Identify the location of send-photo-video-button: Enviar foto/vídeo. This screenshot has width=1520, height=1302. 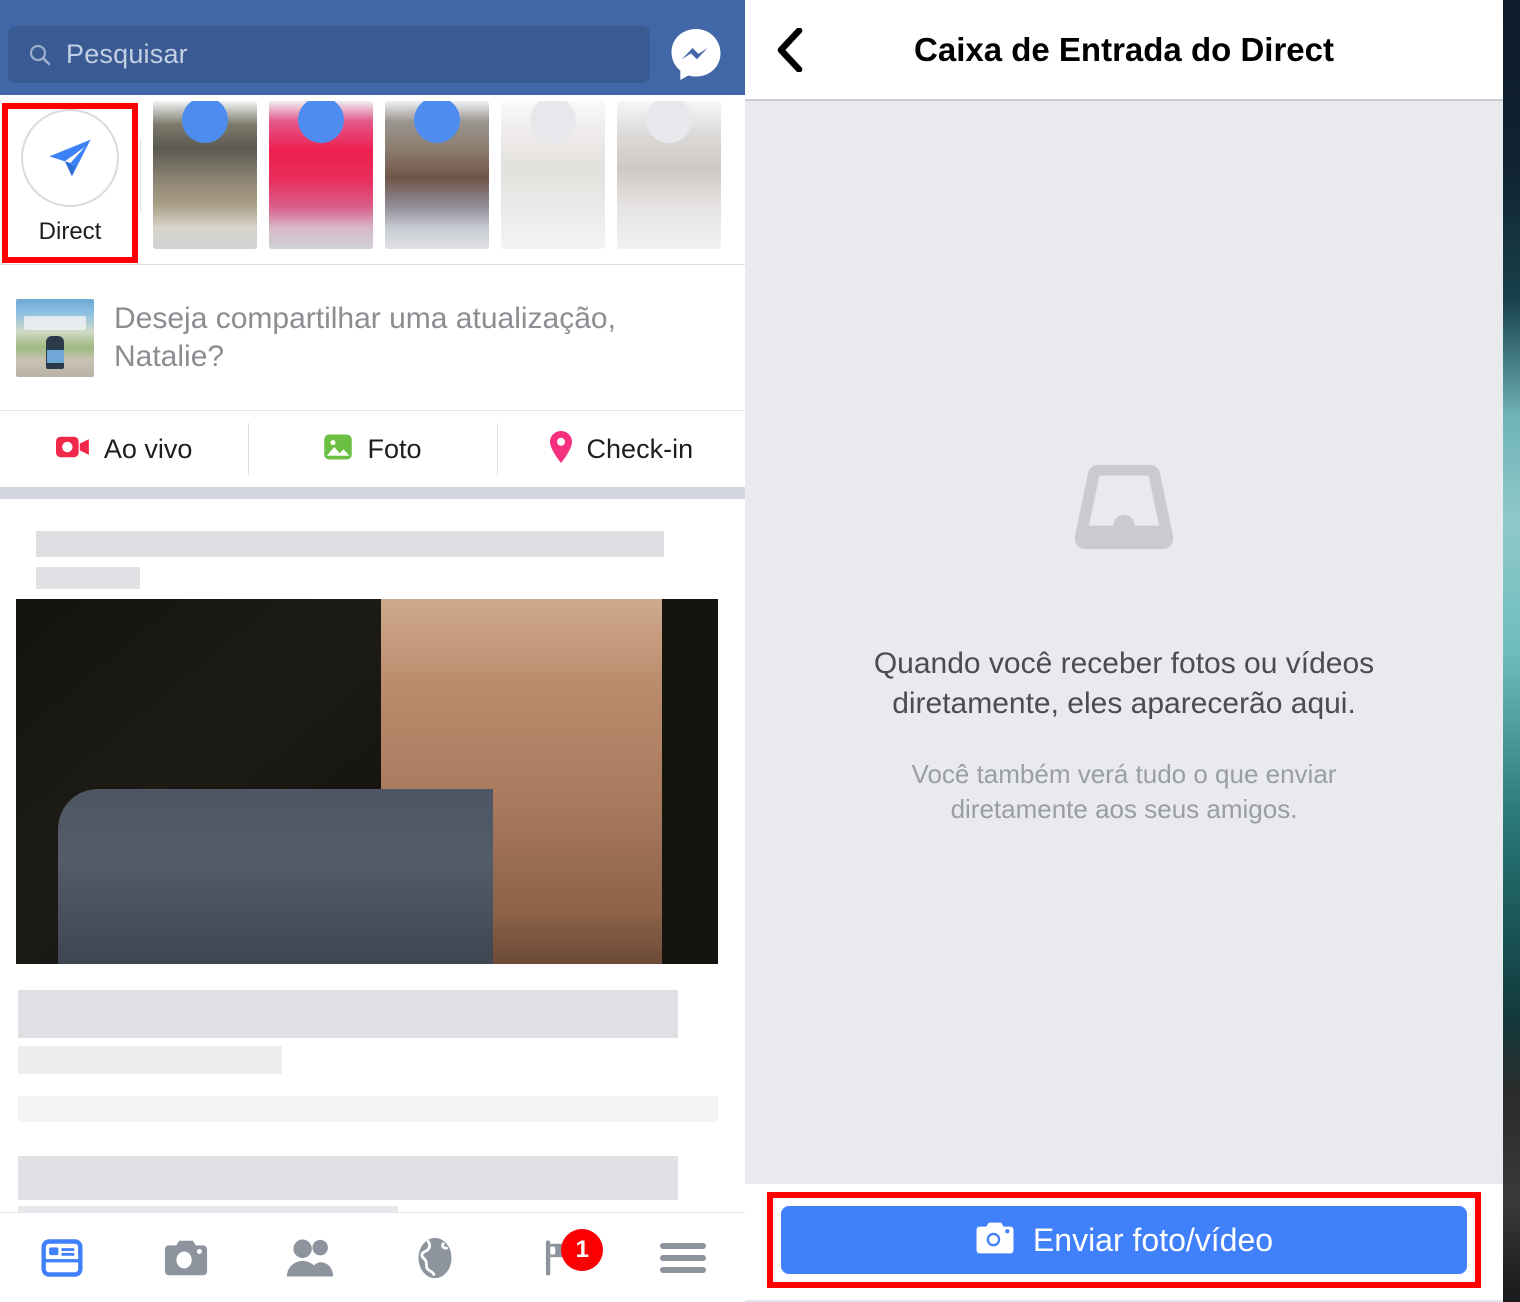
(1124, 1240).